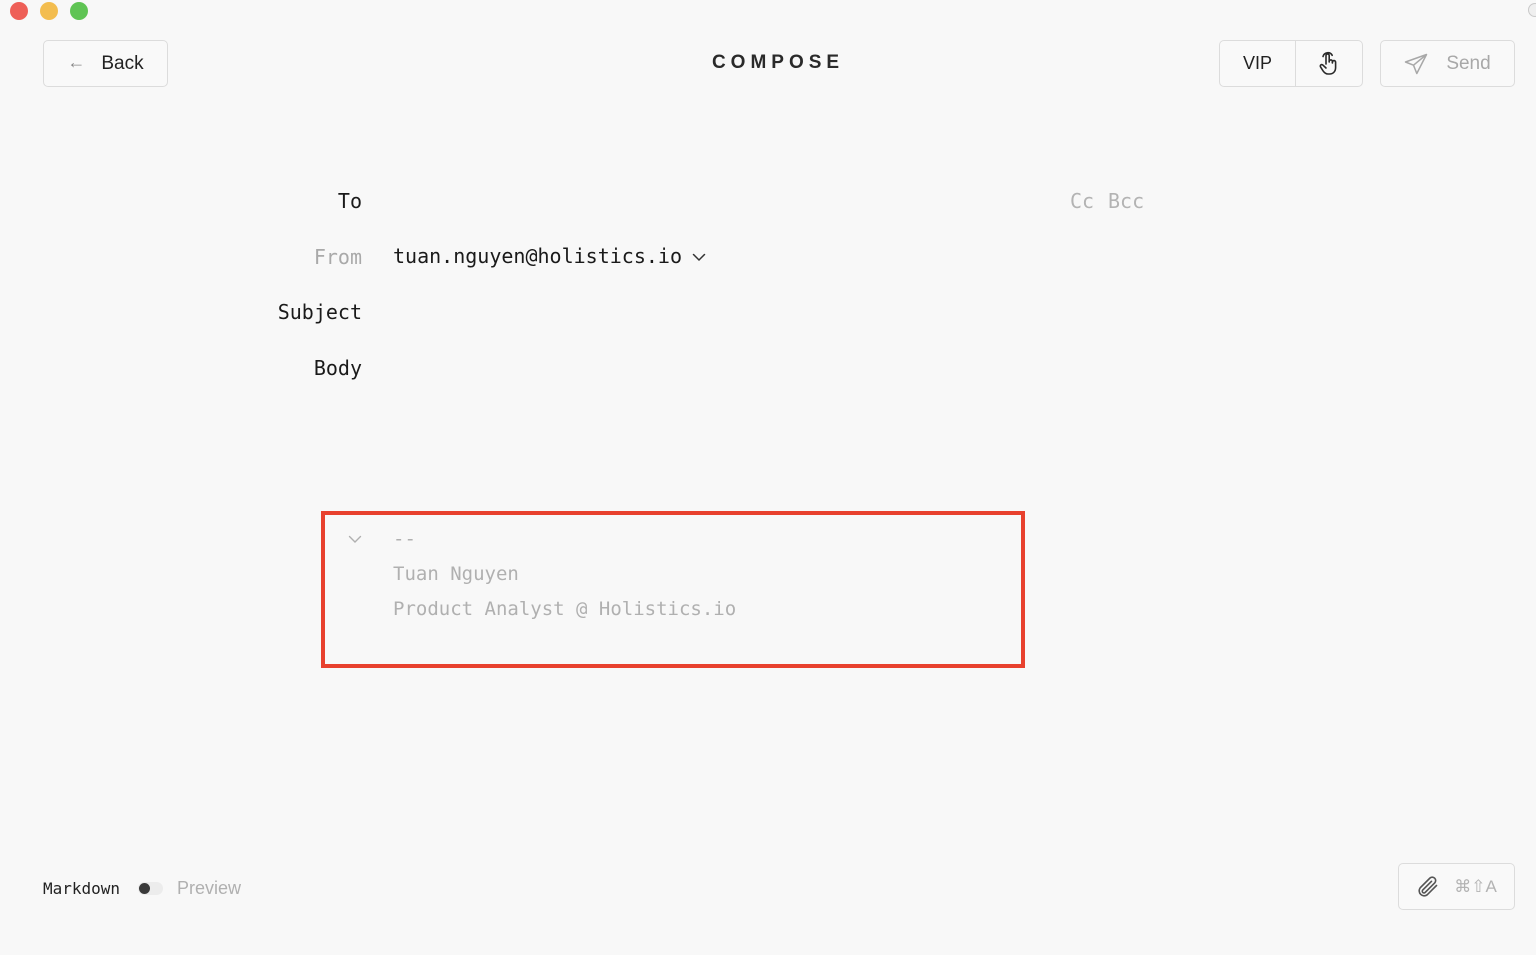  What do you see at coordinates (19, 11) in the screenshot?
I see `close-window-button` at bounding box center [19, 11].